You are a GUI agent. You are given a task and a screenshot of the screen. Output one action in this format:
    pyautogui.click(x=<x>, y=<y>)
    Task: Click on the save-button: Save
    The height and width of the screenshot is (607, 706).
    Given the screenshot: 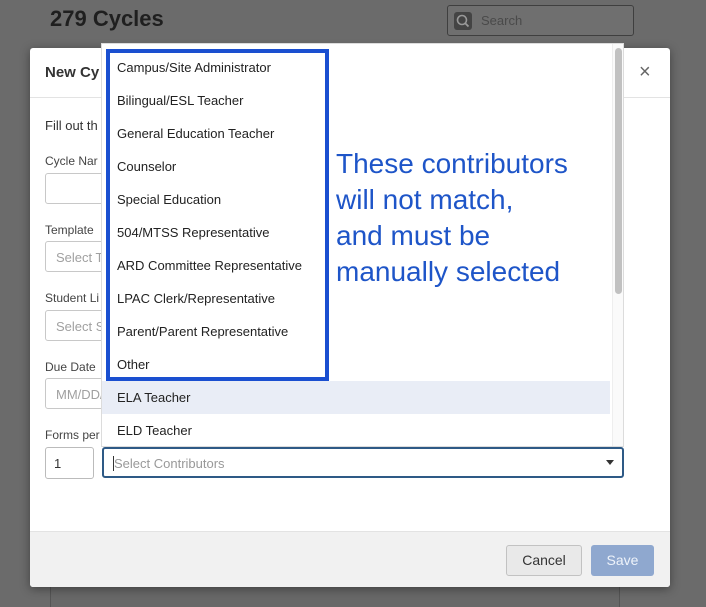 What is the action you would take?
    pyautogui.click(x=622, y=560)
    